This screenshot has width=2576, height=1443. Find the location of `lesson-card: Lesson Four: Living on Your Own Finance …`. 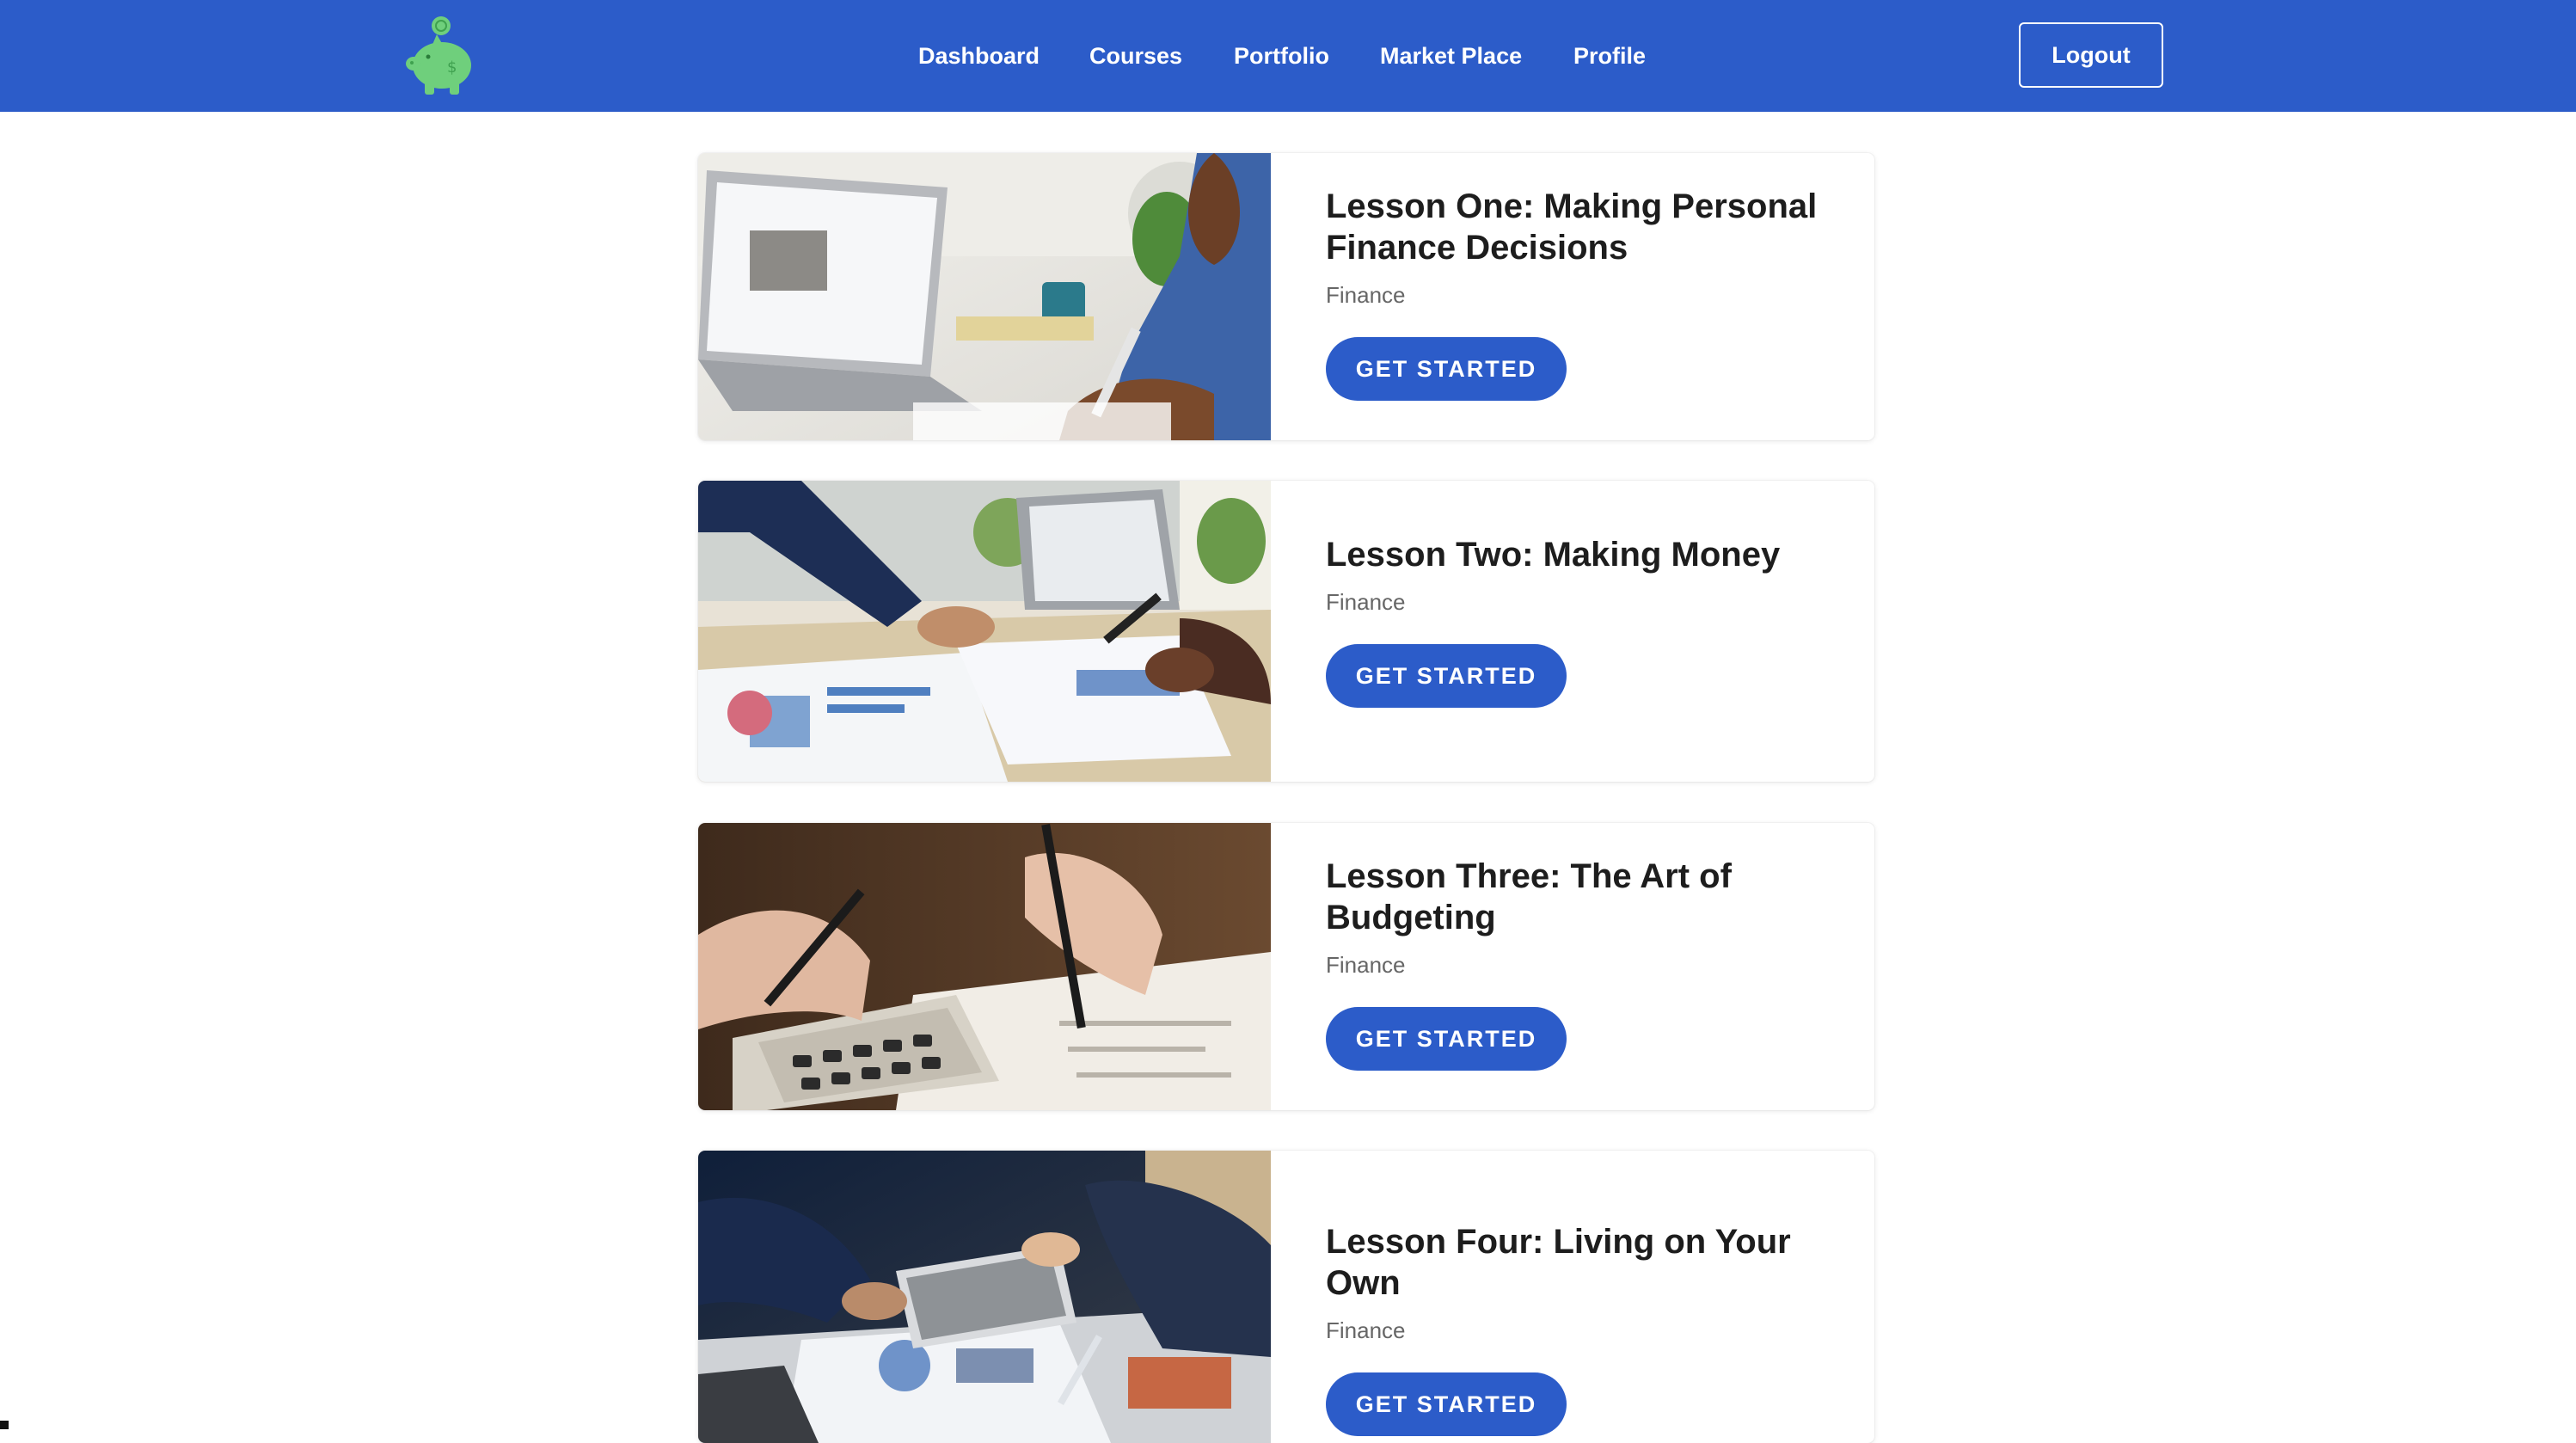

lesson-card: Lesson Four: Living on Your Own Finance … is located at coordinates (1286, 1297).